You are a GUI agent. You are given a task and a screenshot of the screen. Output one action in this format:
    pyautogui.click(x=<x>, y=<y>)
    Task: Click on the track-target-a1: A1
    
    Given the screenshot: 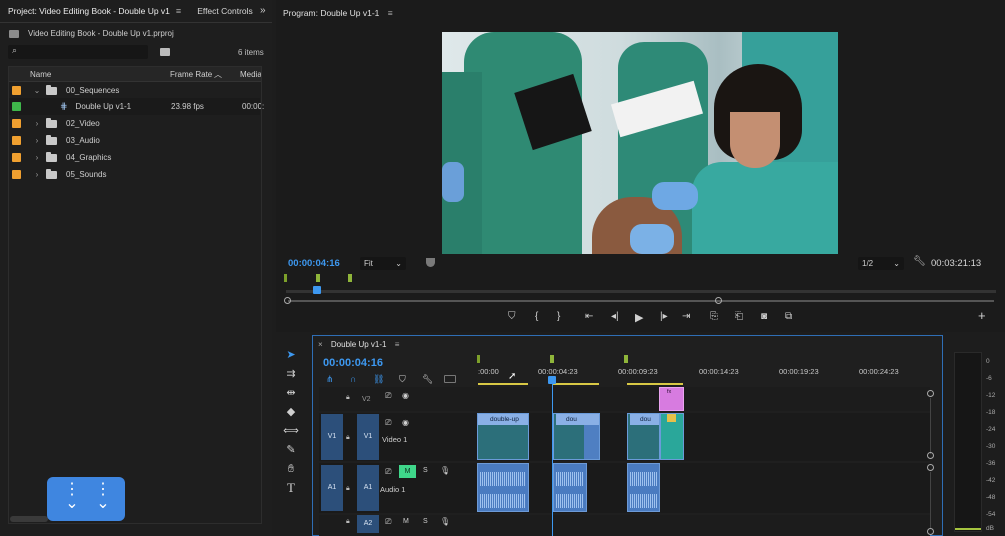 What is the action you would take?
    pyautogui.click(x=368, y=488)
    